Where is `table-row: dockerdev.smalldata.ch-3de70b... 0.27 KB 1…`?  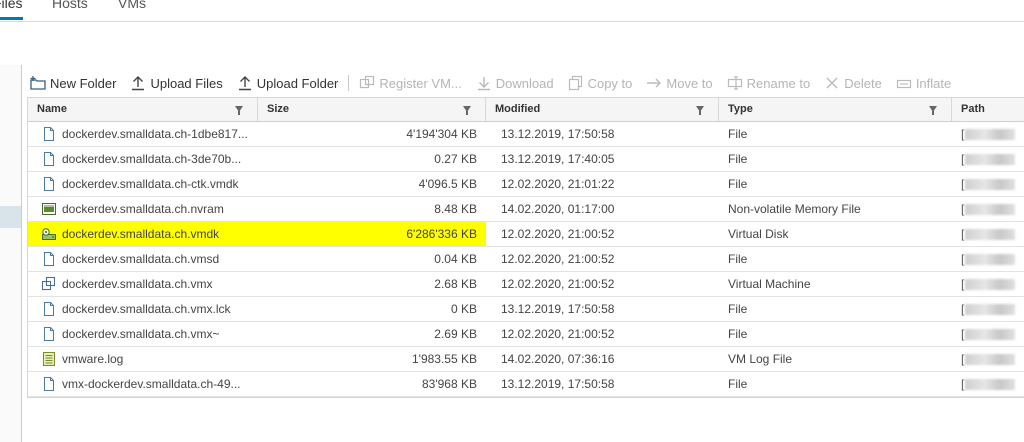
table-row: dockerdev.smalldata.ch-3de70b... 0.27 KB 1… is located at coordinates (526, 159).